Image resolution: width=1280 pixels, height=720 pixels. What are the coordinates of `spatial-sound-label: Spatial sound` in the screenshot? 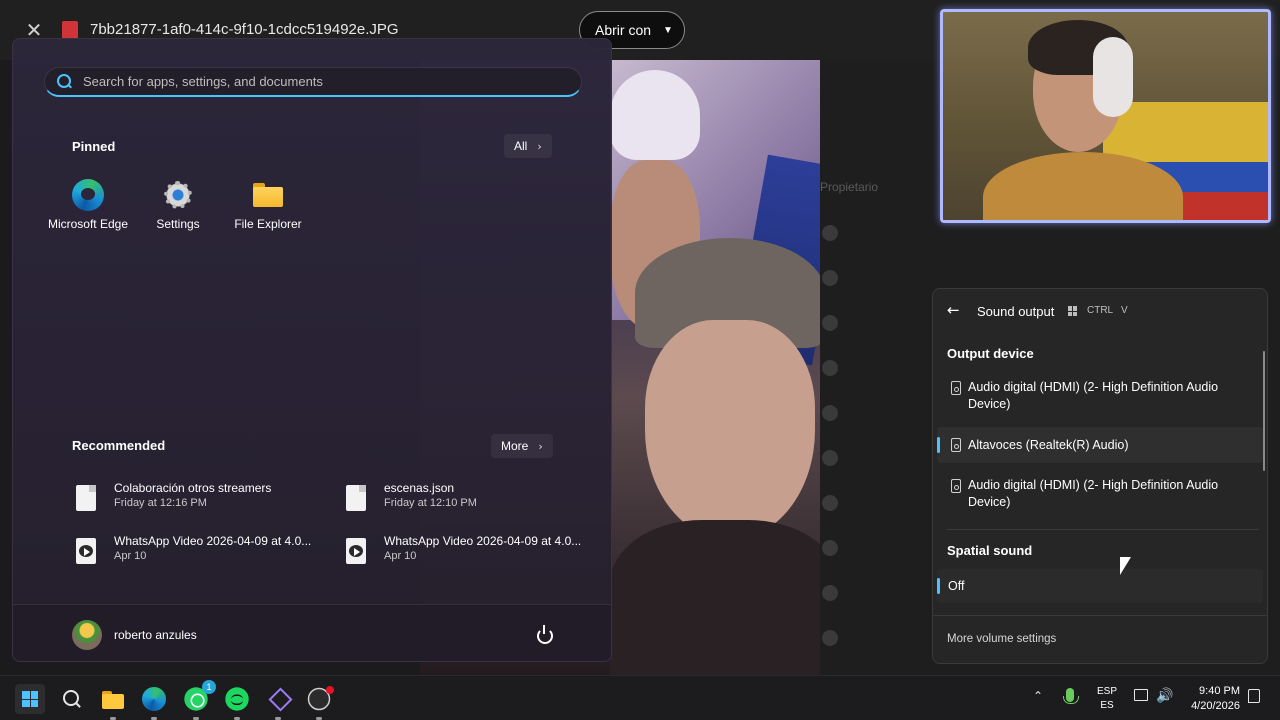 It's located at (990, 550).